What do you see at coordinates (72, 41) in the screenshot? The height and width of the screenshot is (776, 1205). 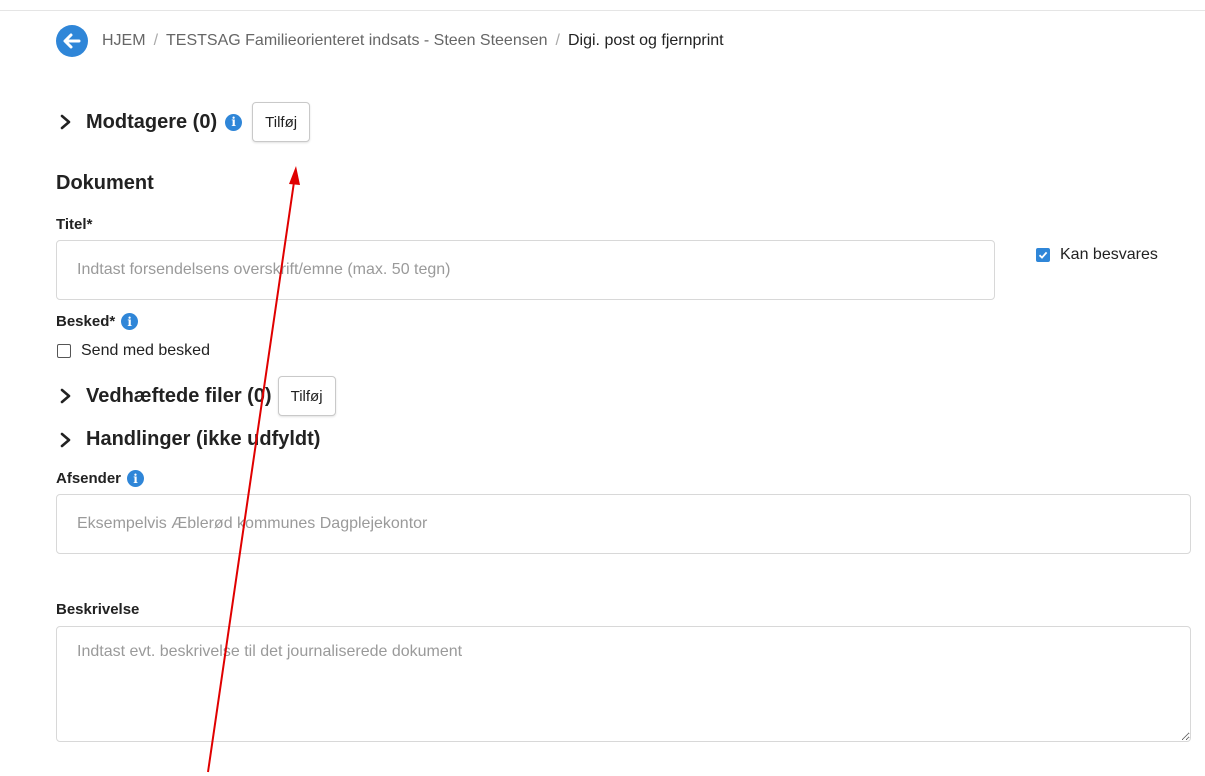 I see `back-arrow-icon` at bounding box center [72, 41].